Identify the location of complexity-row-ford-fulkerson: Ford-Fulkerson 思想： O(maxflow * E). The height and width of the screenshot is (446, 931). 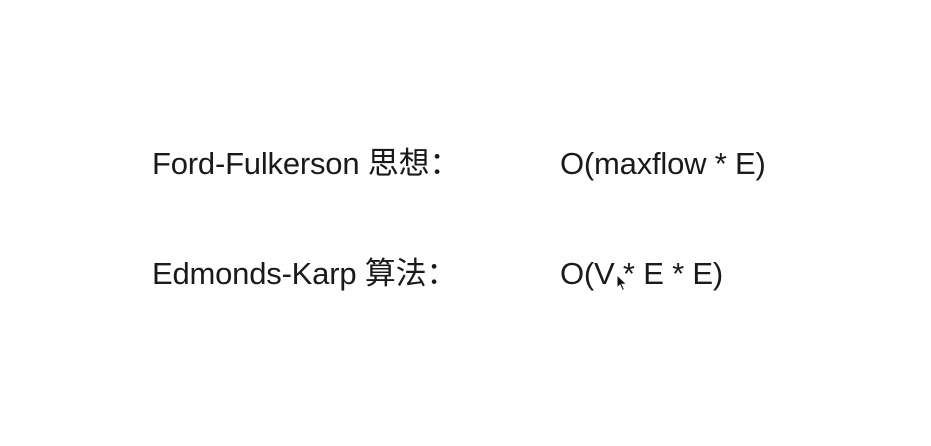
(465, 164).